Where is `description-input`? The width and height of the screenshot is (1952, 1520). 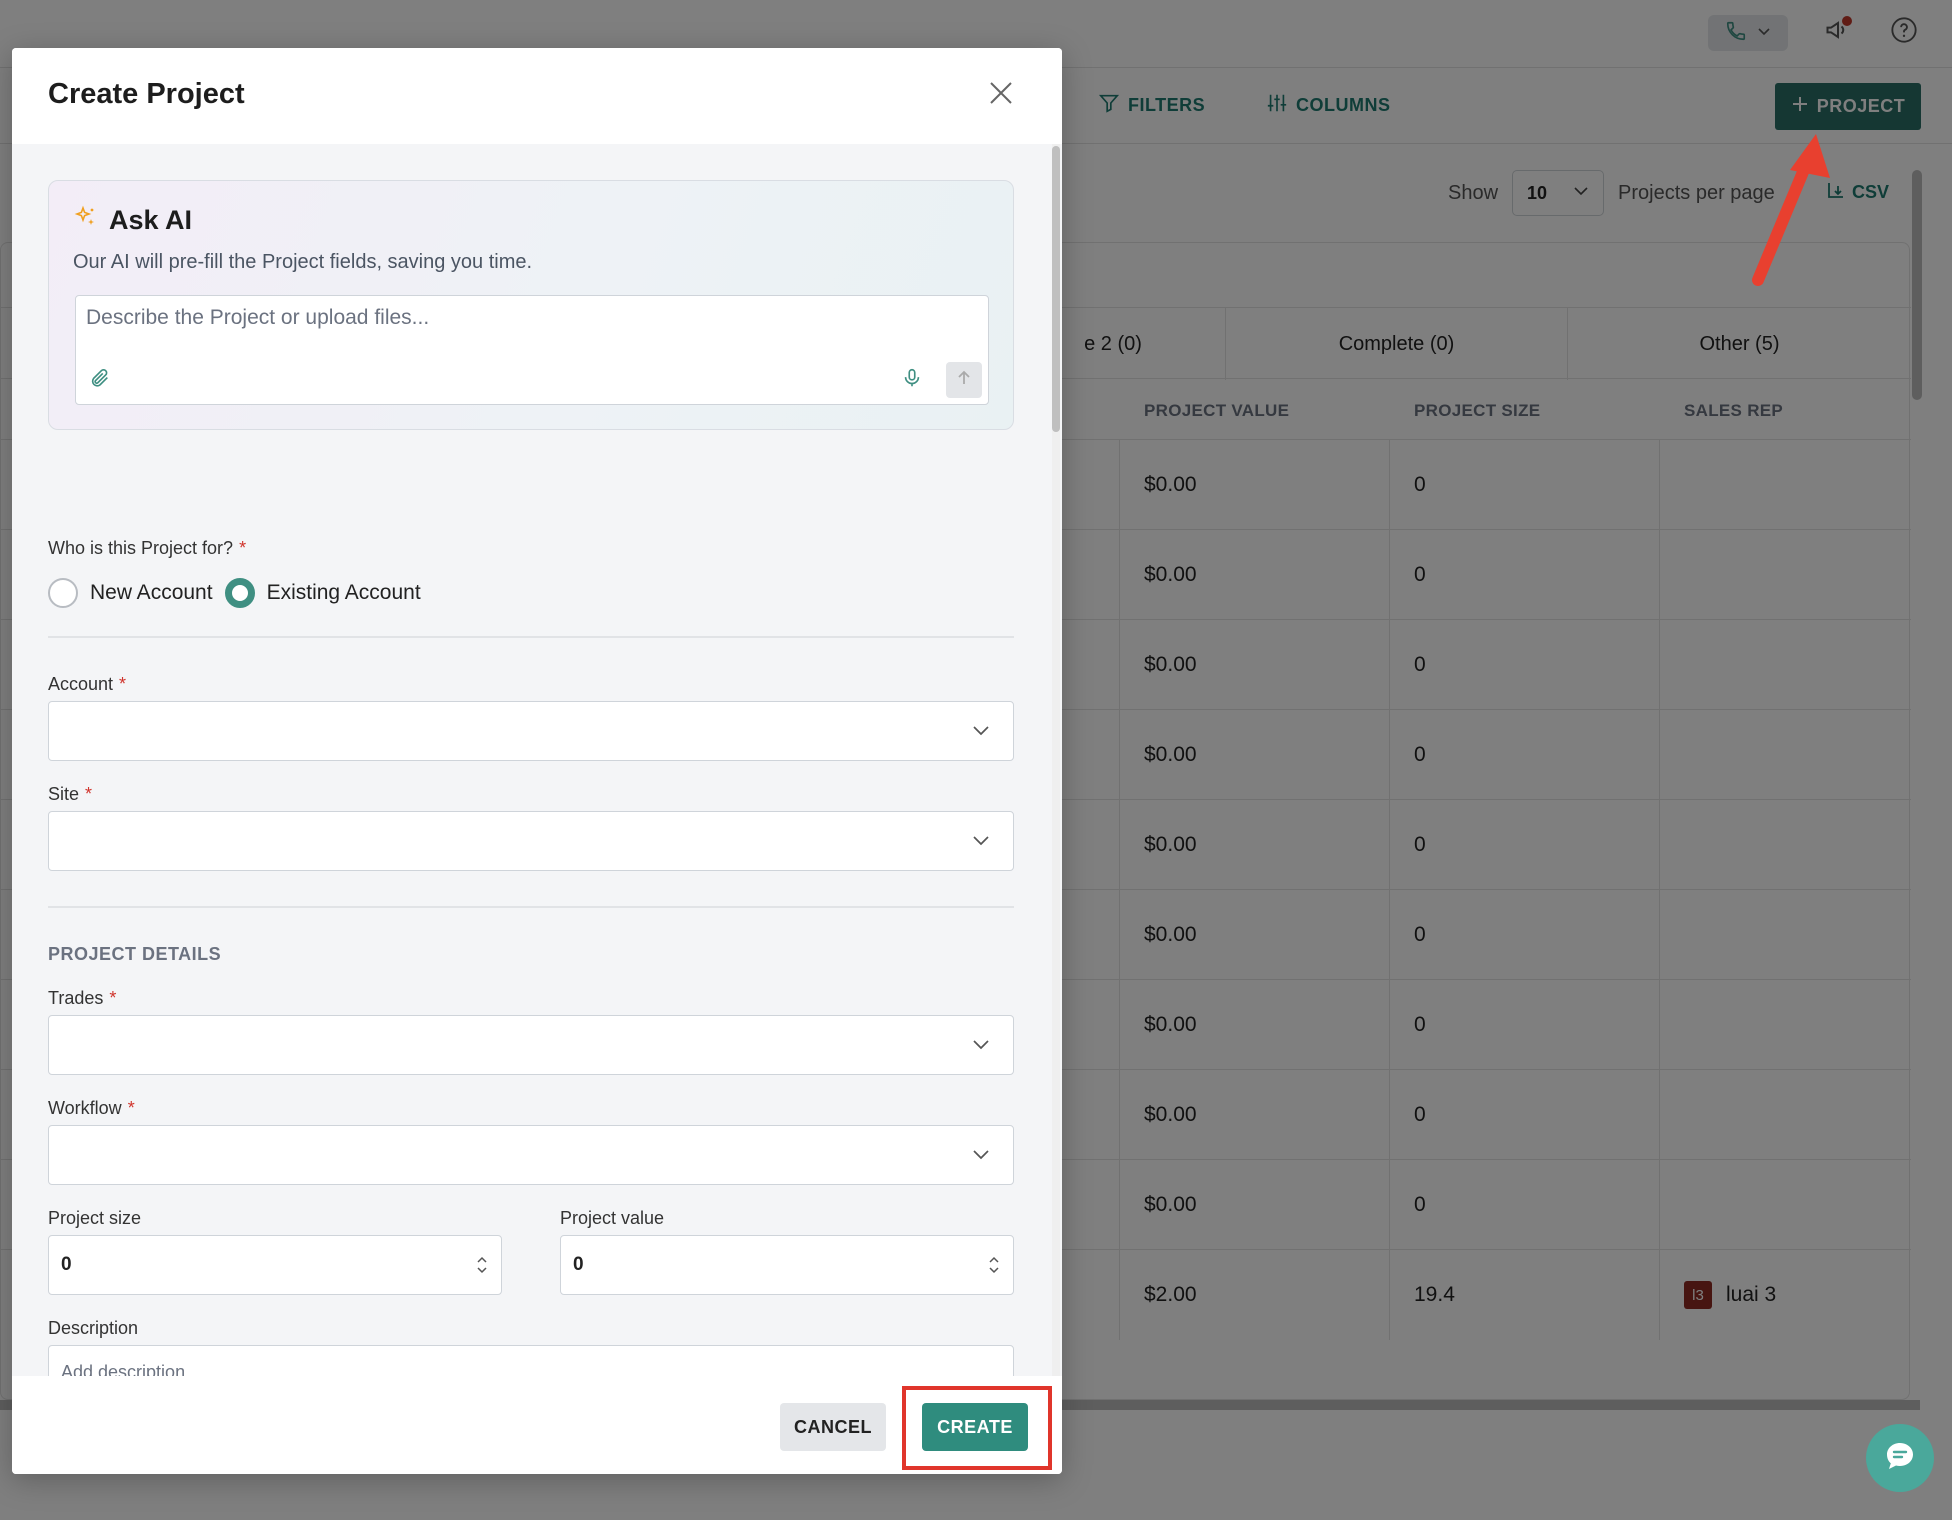
description-input is located at coordinates (526, 1369).